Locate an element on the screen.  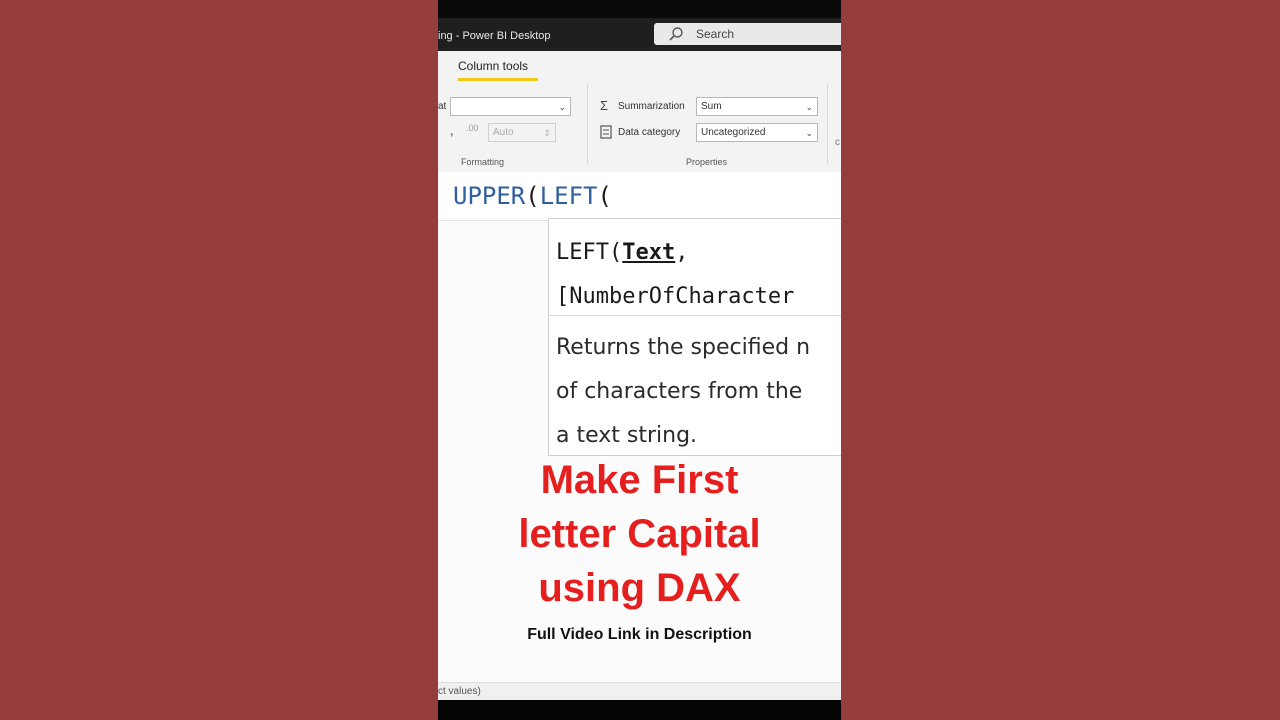
title-bar: ing - Power BI Desktop Search is located at coordinates (639, 34).